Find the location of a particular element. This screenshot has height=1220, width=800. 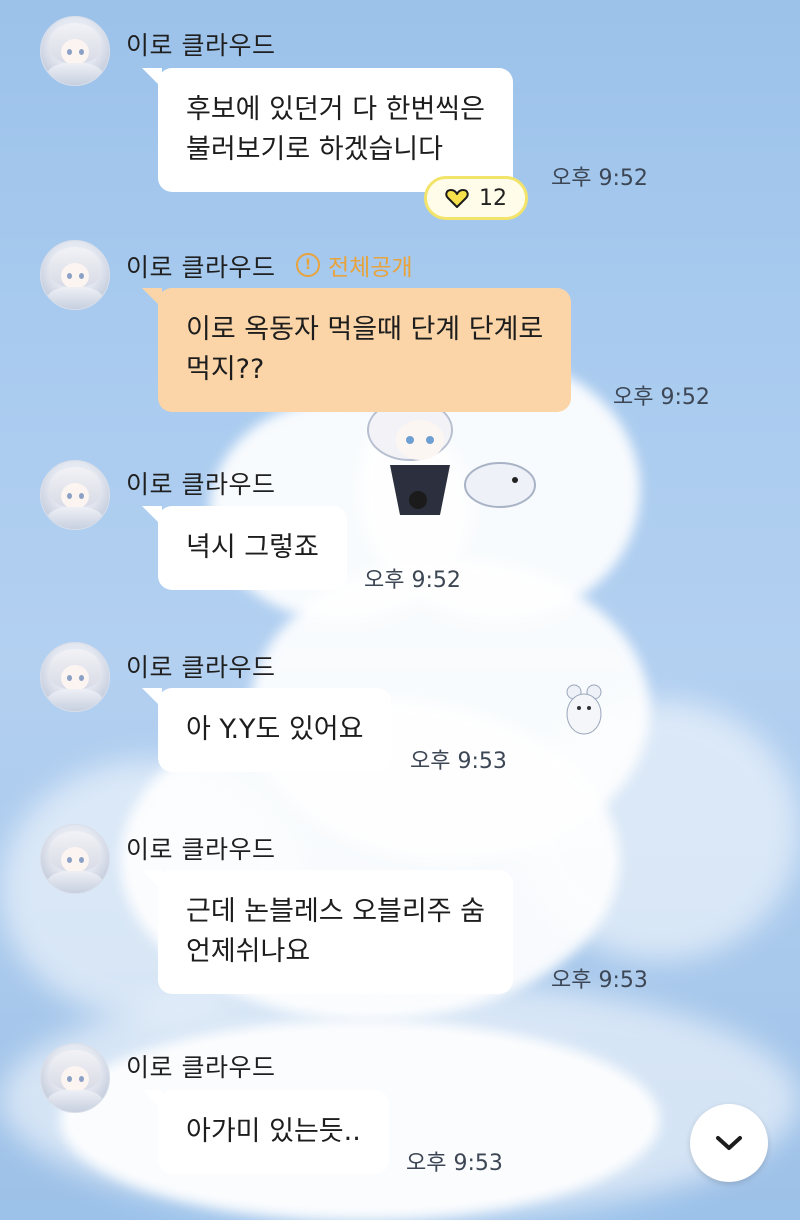

notice-text: 전체공개 is located at coordinates (370, 268).